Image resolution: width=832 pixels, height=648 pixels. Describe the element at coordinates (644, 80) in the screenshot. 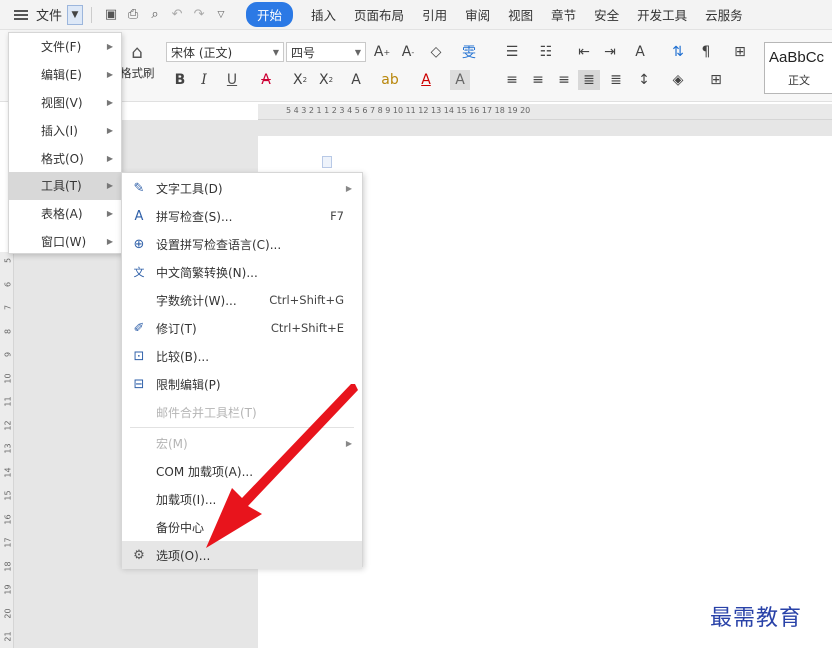

I see `line-spacing-icon: ↕` at that location.